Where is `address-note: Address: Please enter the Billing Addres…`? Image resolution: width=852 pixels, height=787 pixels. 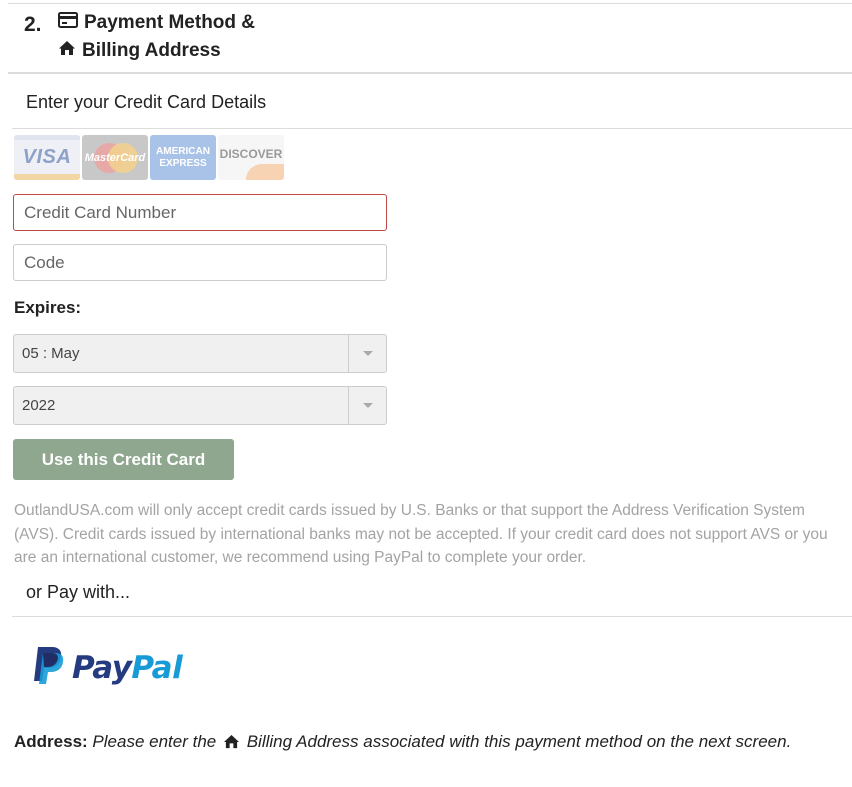
address-note: Address: Please enter the Billing Addres… is located at coordinates (424, 743).